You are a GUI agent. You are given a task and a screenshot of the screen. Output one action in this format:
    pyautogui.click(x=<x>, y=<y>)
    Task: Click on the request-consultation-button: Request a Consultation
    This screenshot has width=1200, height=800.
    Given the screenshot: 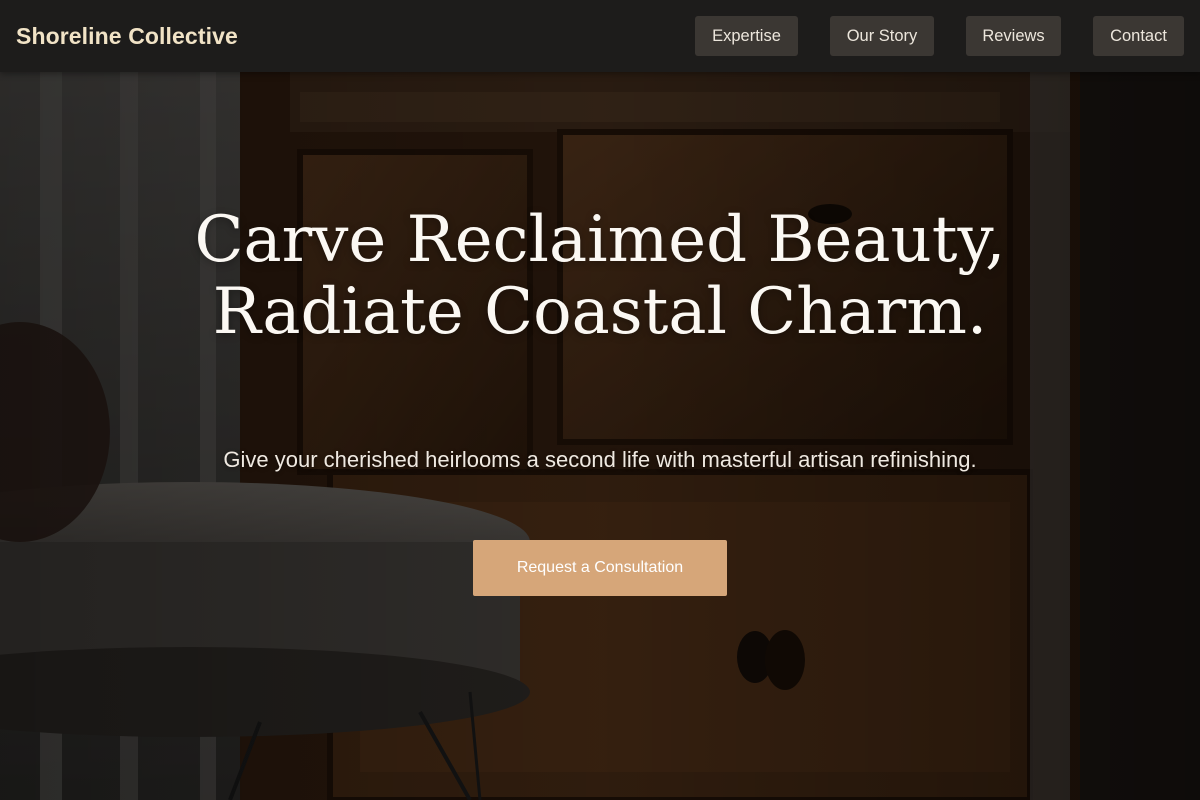 What is the action you would take?
    pyautogui.click(x=600, y=568)
    